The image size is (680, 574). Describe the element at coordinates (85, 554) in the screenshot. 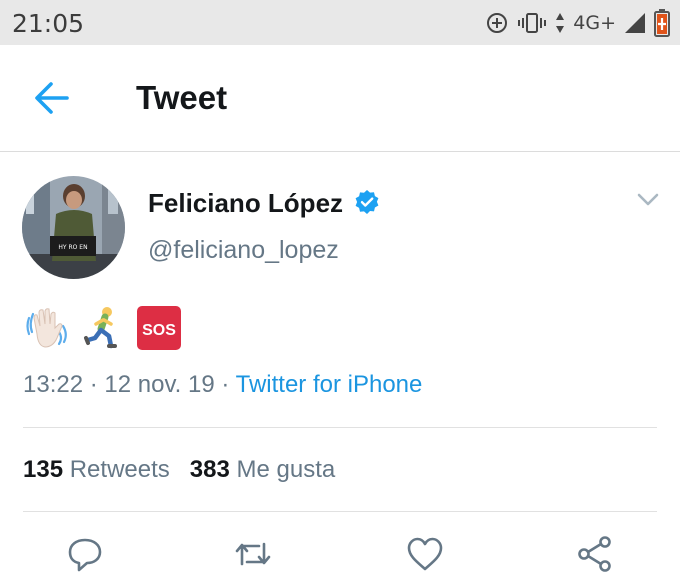

I see `reply-icon` at that location.